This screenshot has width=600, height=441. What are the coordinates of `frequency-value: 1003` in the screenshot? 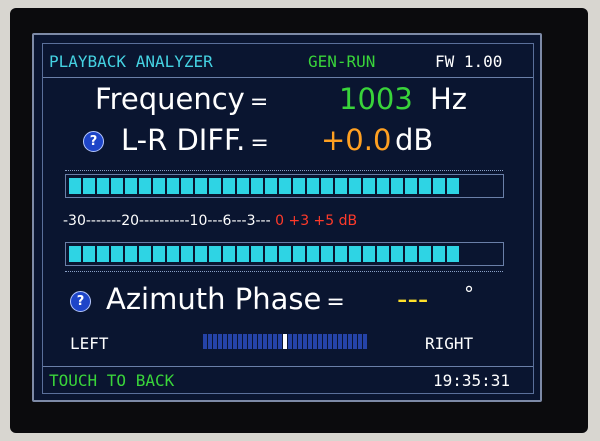 It's located at (376, 99).